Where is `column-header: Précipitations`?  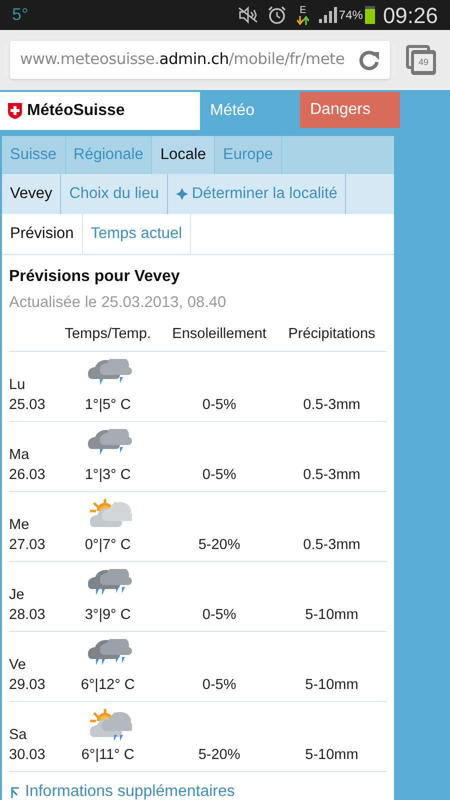
column-header: Précipitations is located at coordinates (331, 334).